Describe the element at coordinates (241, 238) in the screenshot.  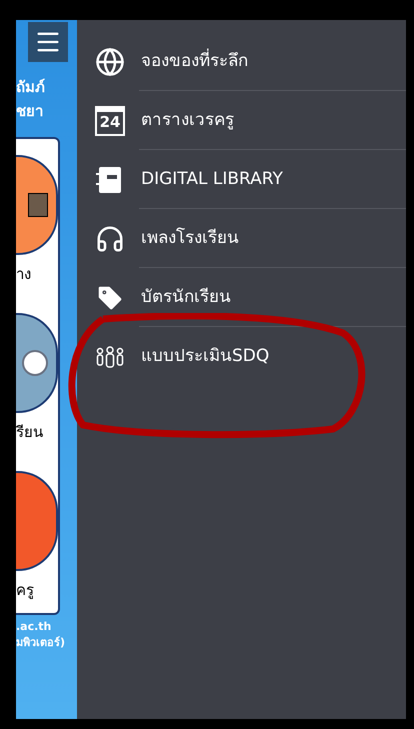
I see `drawer-item: เพลงโรงเรียน` at that location.